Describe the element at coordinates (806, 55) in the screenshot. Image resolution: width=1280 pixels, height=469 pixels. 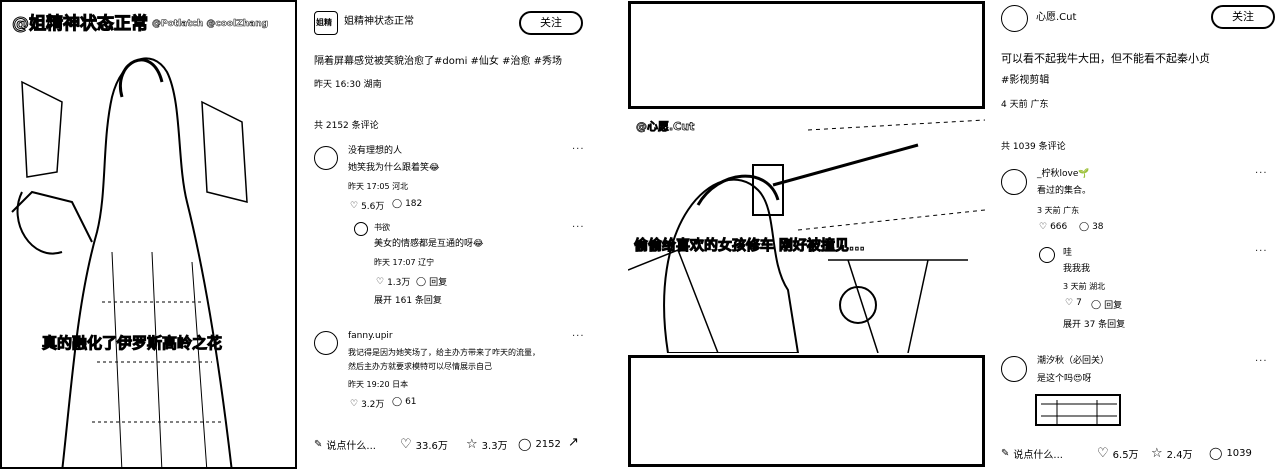
I see `video-top-frame` at that location.